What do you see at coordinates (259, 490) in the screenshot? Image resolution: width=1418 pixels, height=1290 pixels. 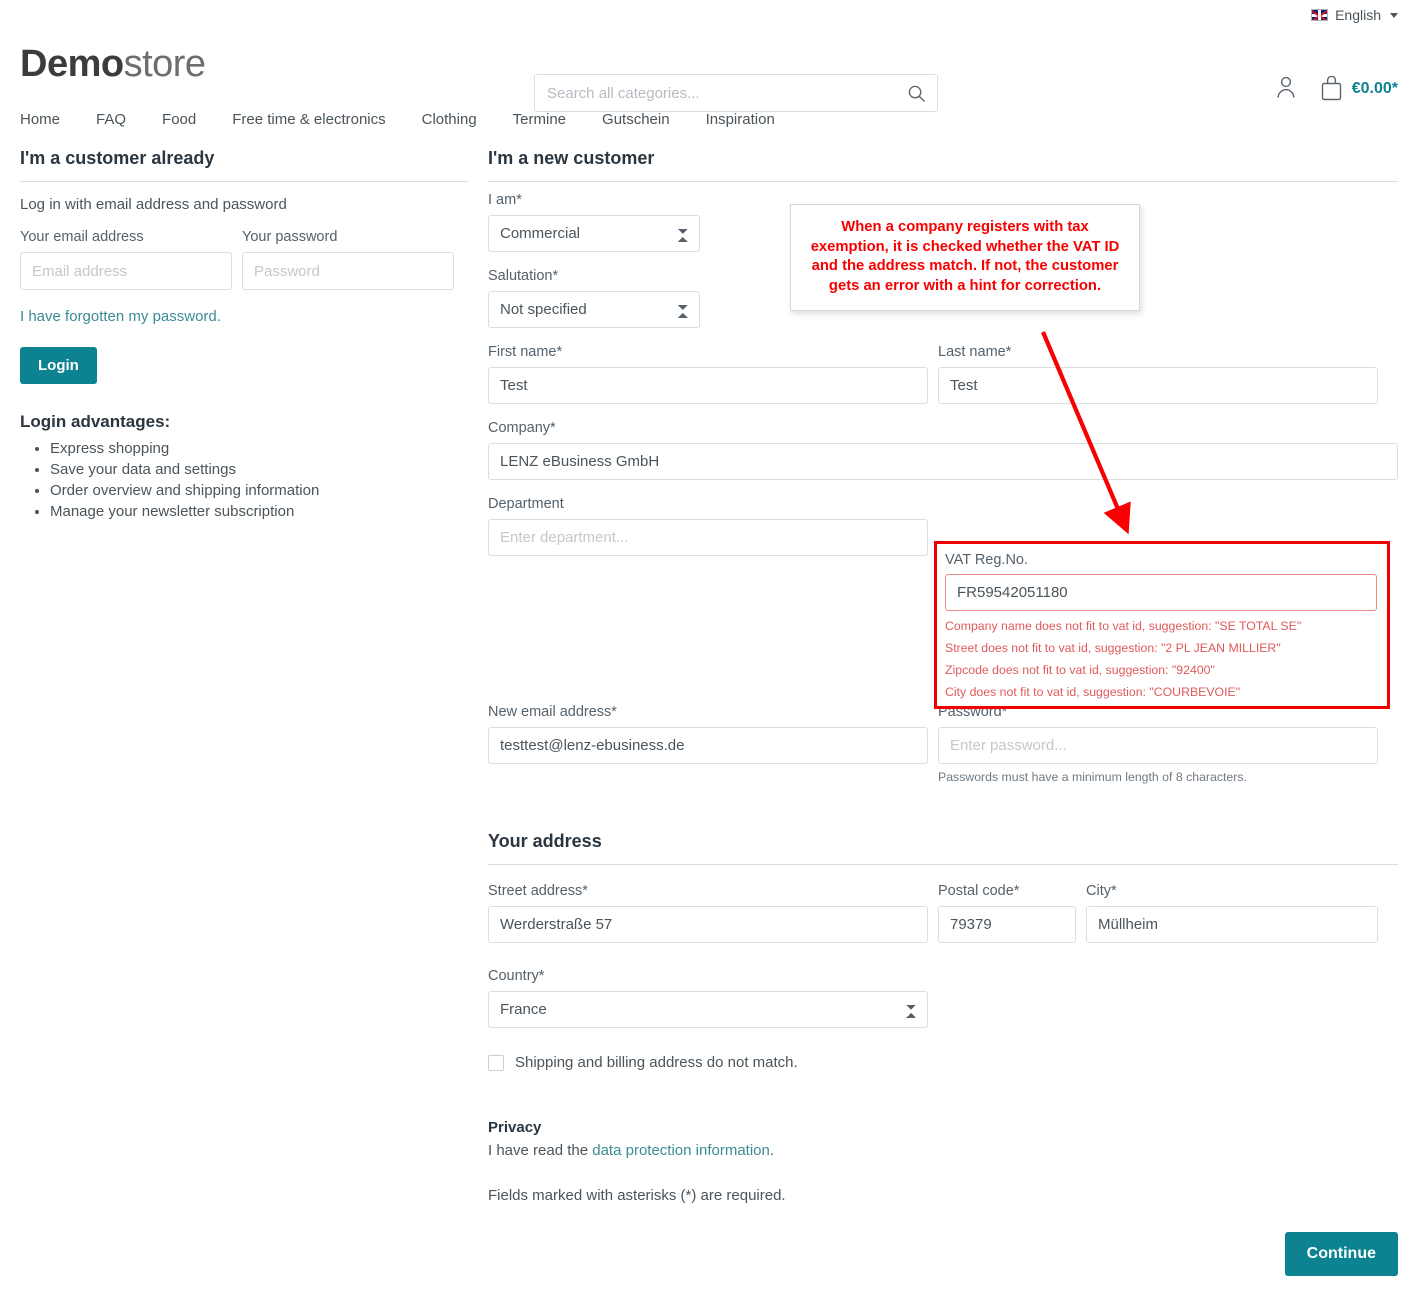 I see `list-item: Order overview and shipping information` at bounding box center [259, 490].